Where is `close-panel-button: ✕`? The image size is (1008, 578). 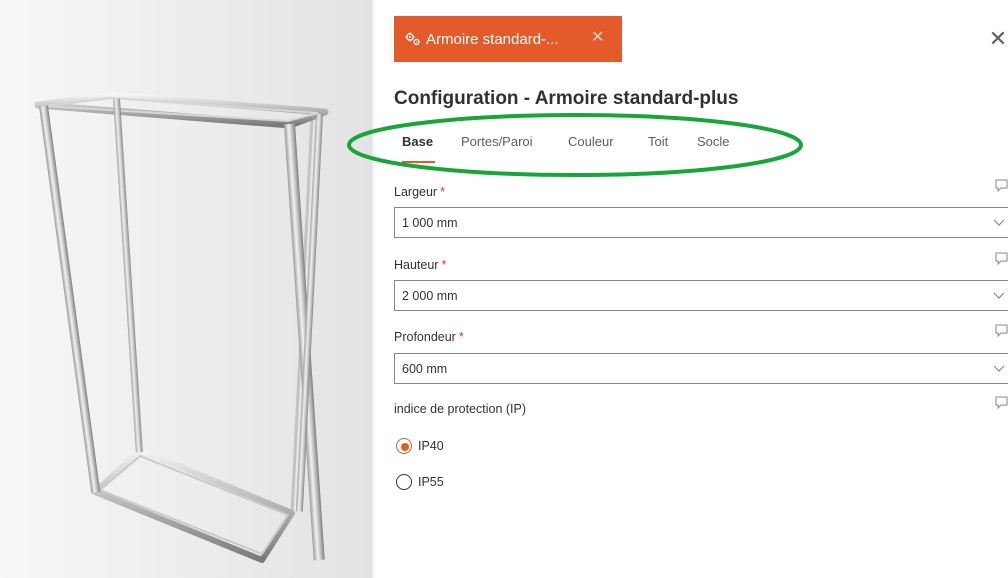
close-panel-button: ✕ is located at coordinates (998, 40).